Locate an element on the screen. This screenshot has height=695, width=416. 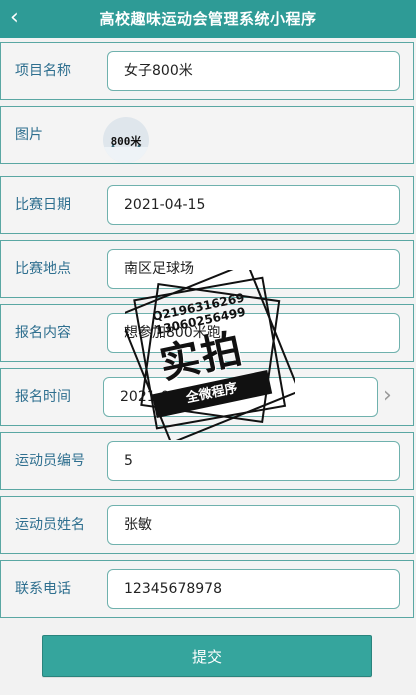
snow-ground is located at coordinates (126, 155).